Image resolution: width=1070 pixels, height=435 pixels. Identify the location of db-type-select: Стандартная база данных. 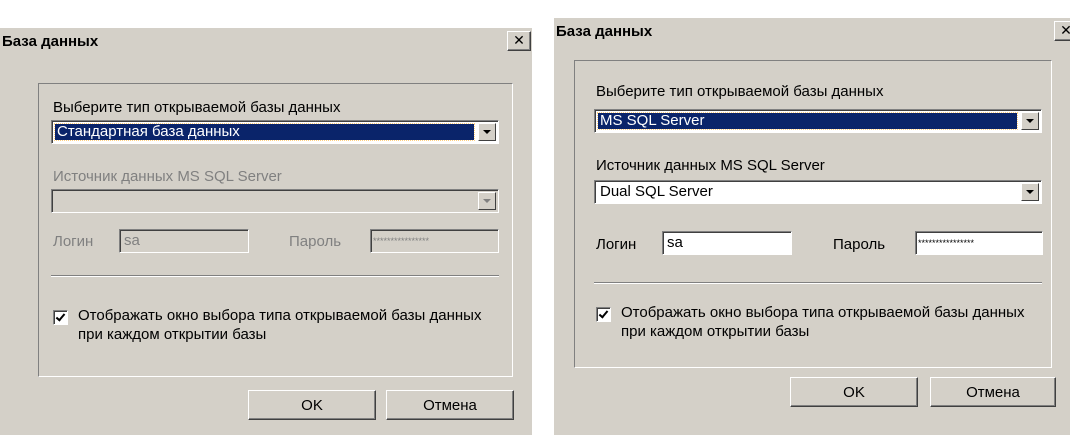
(275, 132).